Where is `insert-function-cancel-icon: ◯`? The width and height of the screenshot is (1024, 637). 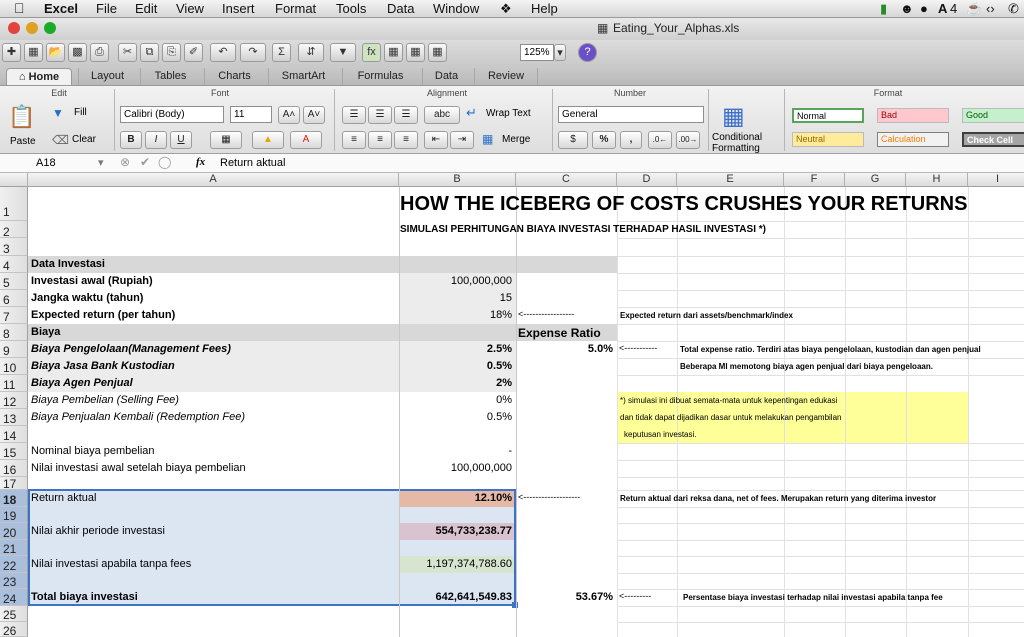 insert-function-cancel-icon: ◯ is located at coordinates (164, 162).